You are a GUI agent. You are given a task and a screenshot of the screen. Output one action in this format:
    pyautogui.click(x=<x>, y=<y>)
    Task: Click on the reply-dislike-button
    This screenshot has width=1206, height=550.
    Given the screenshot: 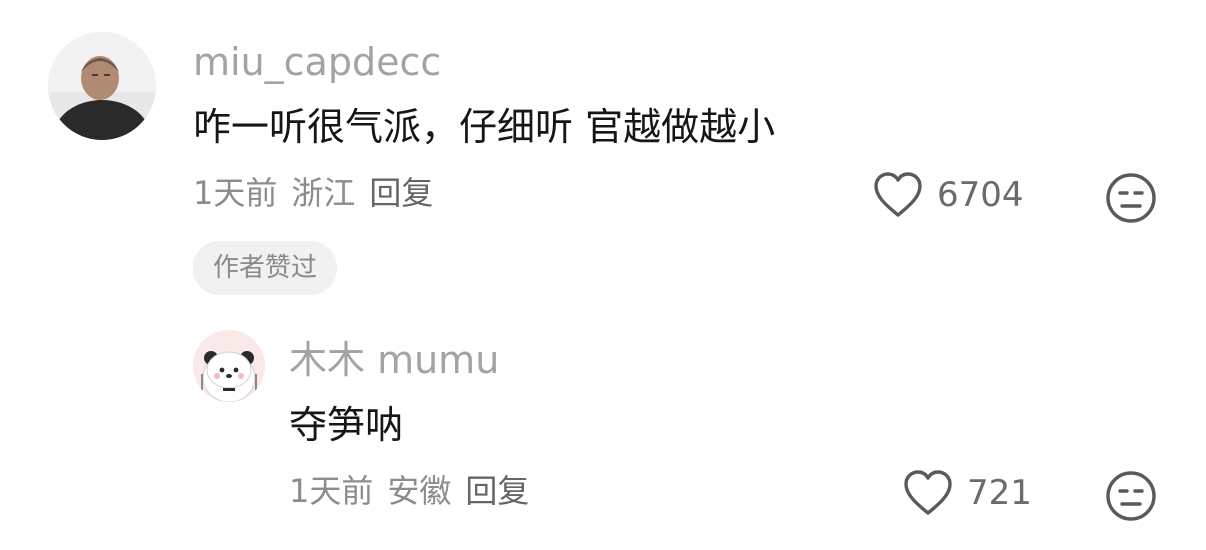 What is the action you would take?
    pyautogui.click(x=1131, y=498)
    